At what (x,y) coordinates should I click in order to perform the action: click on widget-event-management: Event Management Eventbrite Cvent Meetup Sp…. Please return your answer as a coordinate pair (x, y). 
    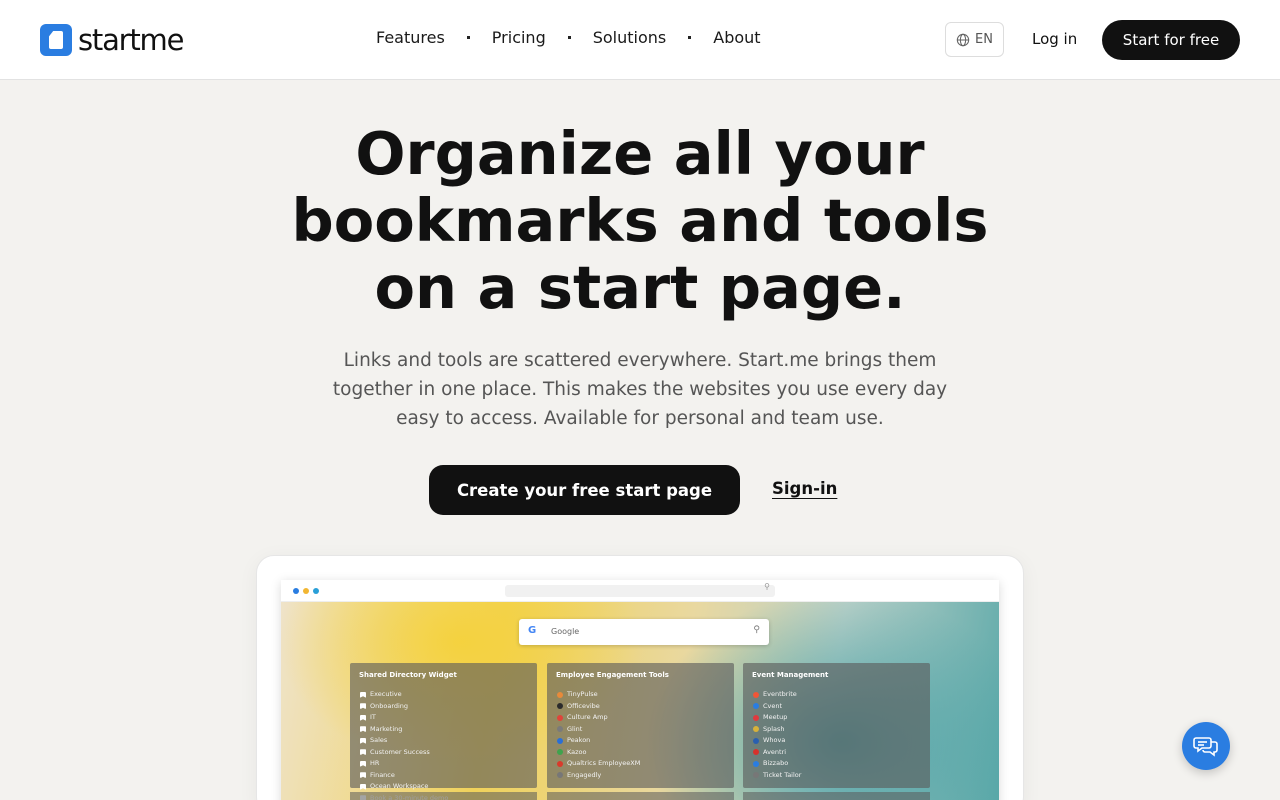
    Looking at the image, I should click on (836, 725).